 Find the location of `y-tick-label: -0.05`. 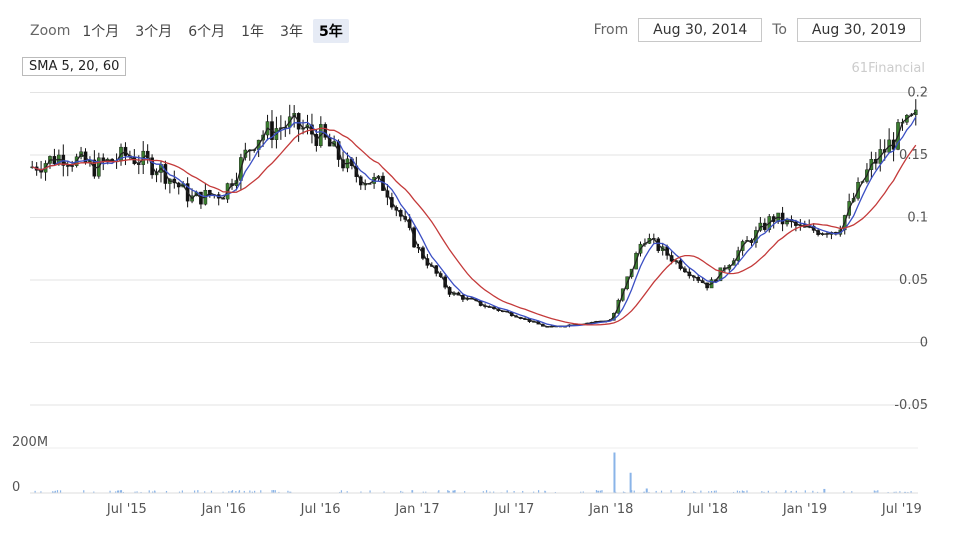

y-tick-label: -0.05 is located at coordinates (911, 405).